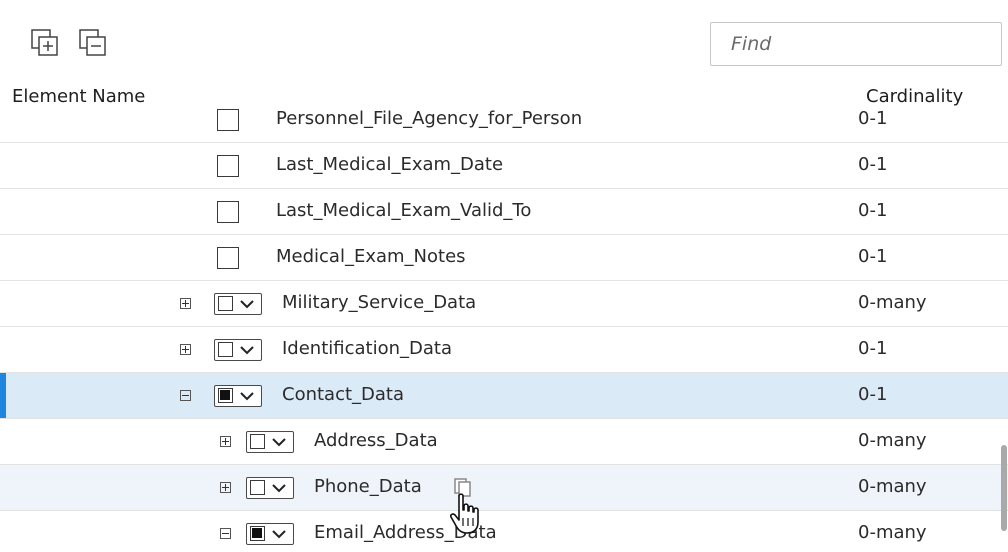 The width and height of the screenshot is (1008, 552). I want to click on element-name: Phone_Data, so click(368, 486).